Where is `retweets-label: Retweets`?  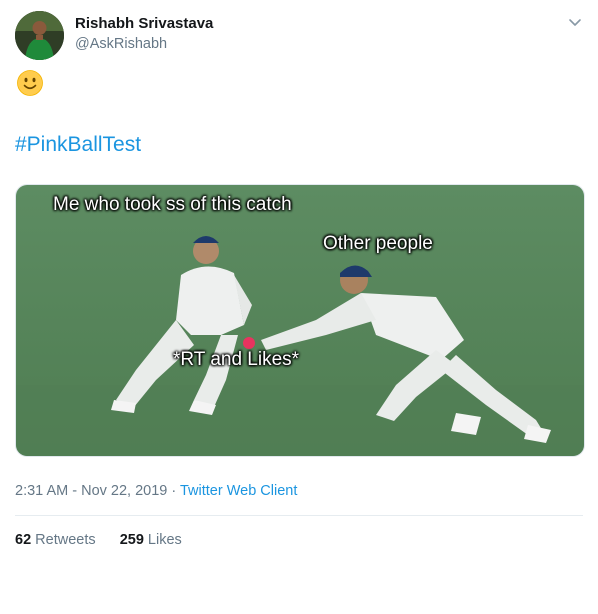
retweets-label: Retweets is located at coordinates (65, 540).